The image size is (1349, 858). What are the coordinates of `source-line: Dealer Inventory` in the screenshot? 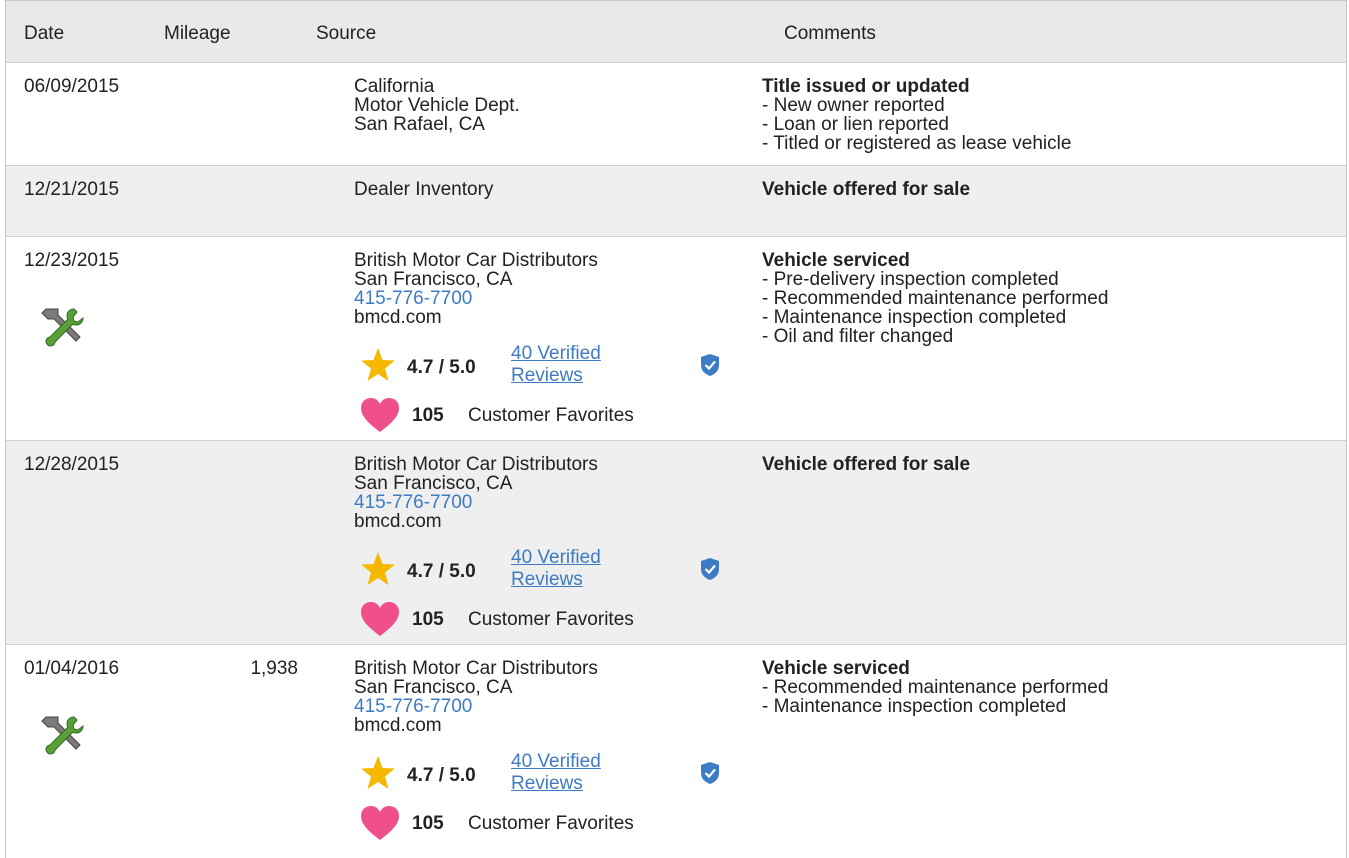 It's located at (424, 189).